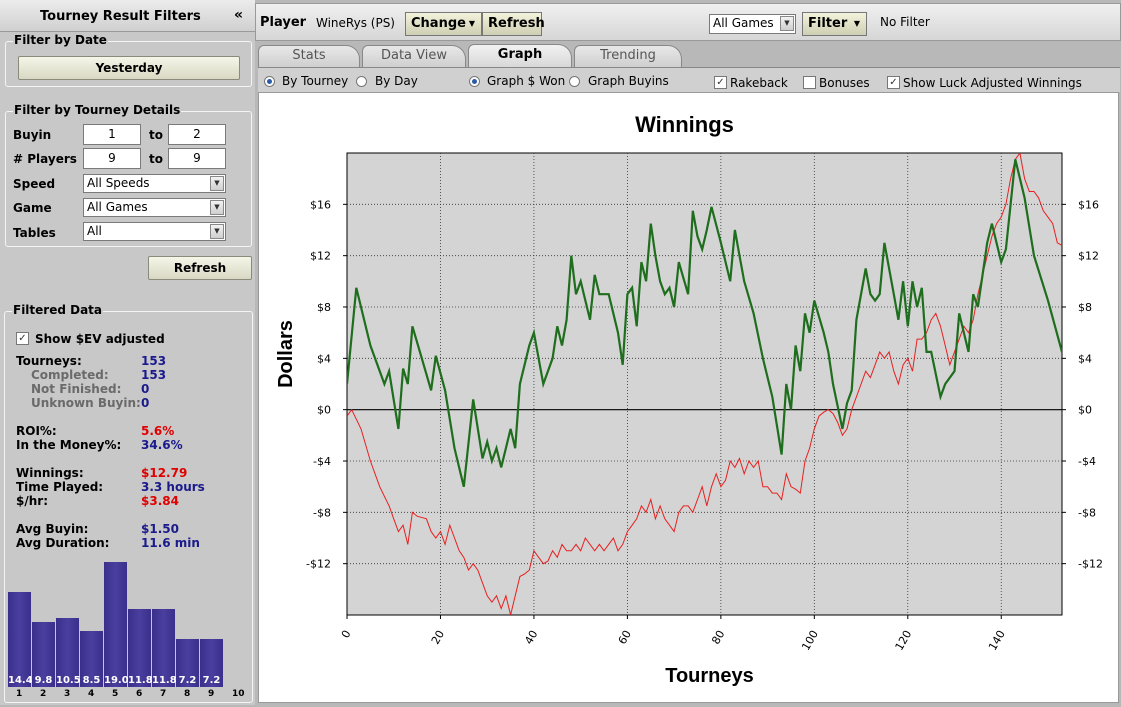  I want to click on graph-won-label: Graph $ Won, so click(526, 81).